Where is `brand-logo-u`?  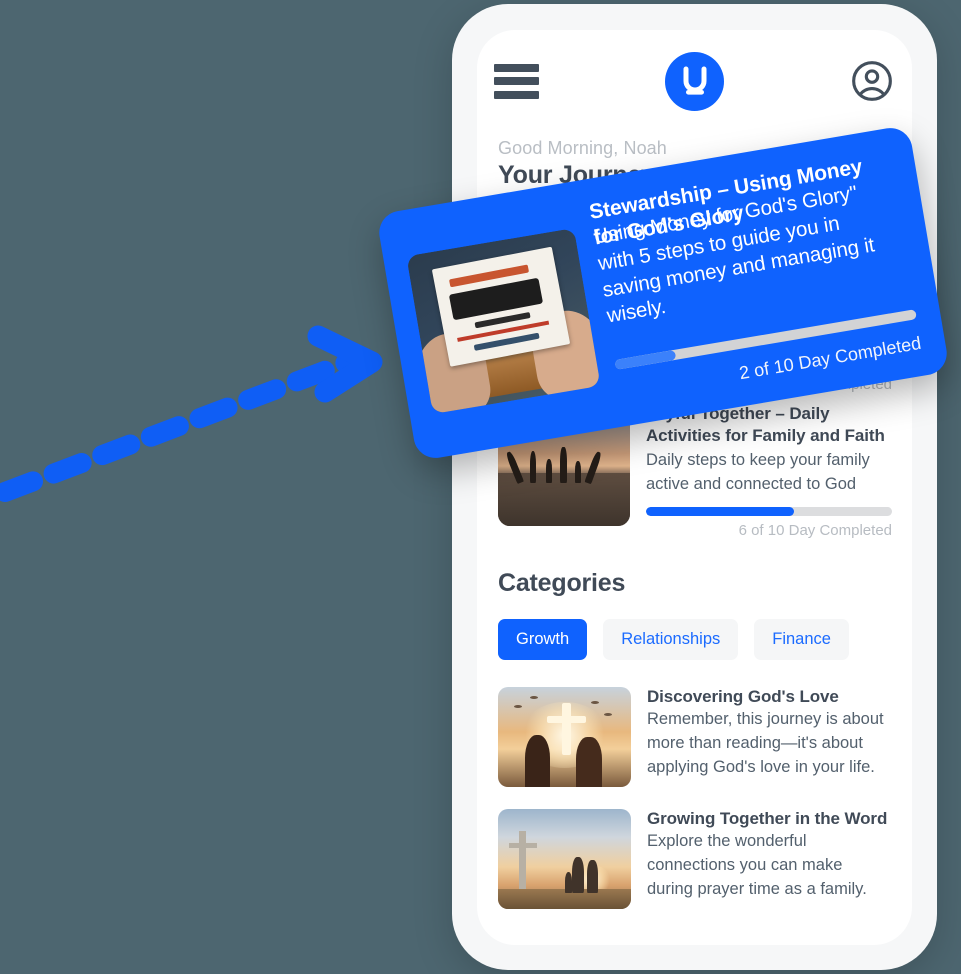
brand-logo-u is located at coordinates (694, 81).